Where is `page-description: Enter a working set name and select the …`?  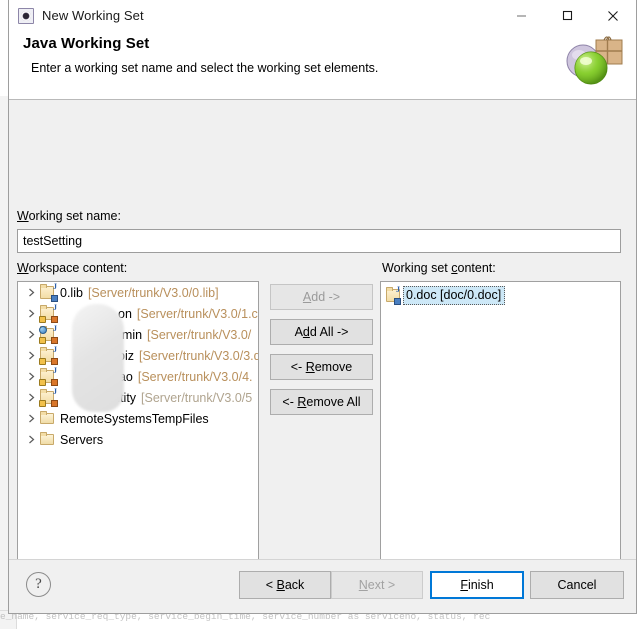 page-description: Enter a working set name and select the … is located at coordinates (205, 68).